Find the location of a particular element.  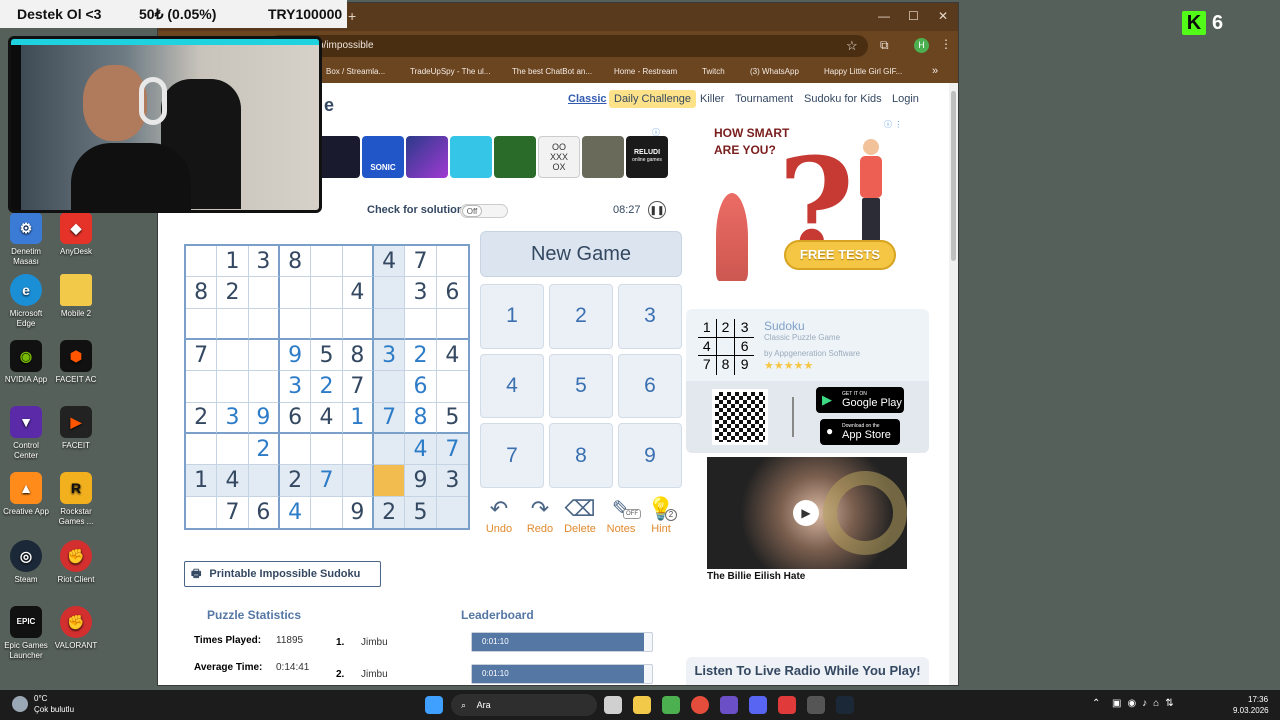

desktop-icon-epic: EPIC Epic Games Launcher is located at coordinates (26, 633).